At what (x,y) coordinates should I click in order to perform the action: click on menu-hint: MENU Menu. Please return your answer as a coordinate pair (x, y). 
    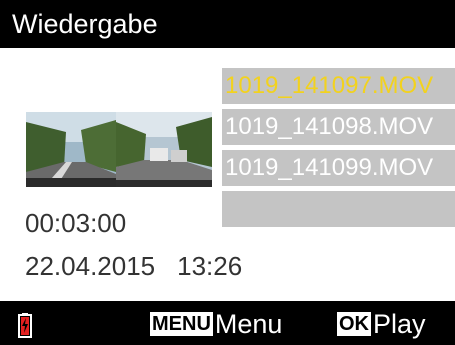
    Looking at the image, I should click on (216, 324).